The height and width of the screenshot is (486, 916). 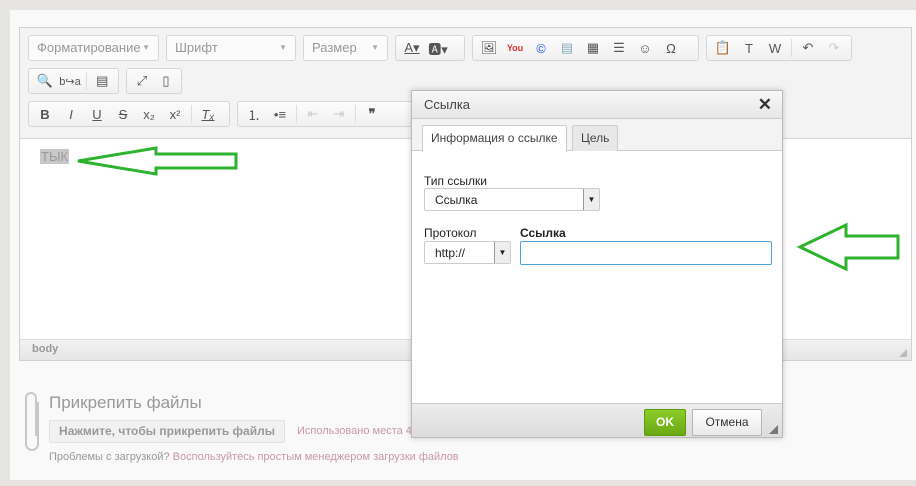 What do you see at coordinates (32, 421) in the screenshot?
I see `paperclip-icon` at bounding box center [32, 421].